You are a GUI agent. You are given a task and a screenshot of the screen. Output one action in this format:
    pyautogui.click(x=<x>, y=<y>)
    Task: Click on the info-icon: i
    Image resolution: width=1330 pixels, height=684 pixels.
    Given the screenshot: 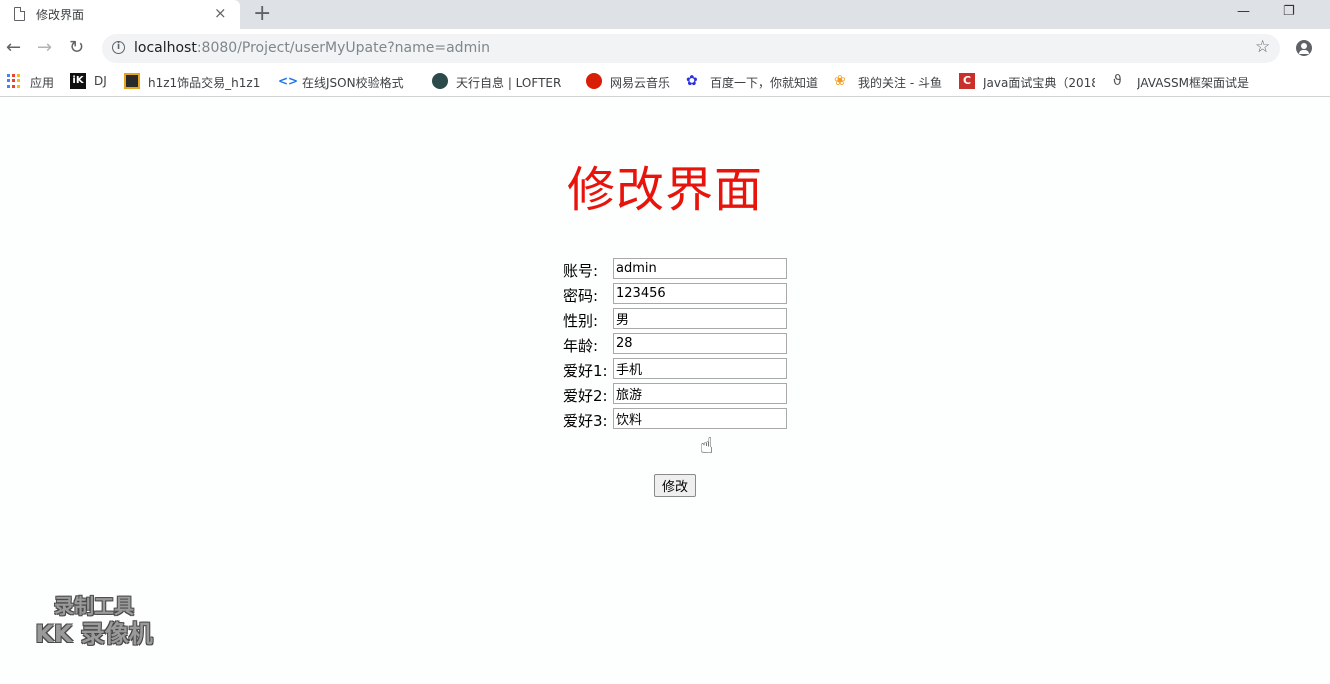 What is the action you would take?
    pyautogui.click(x=118, y=47)
    